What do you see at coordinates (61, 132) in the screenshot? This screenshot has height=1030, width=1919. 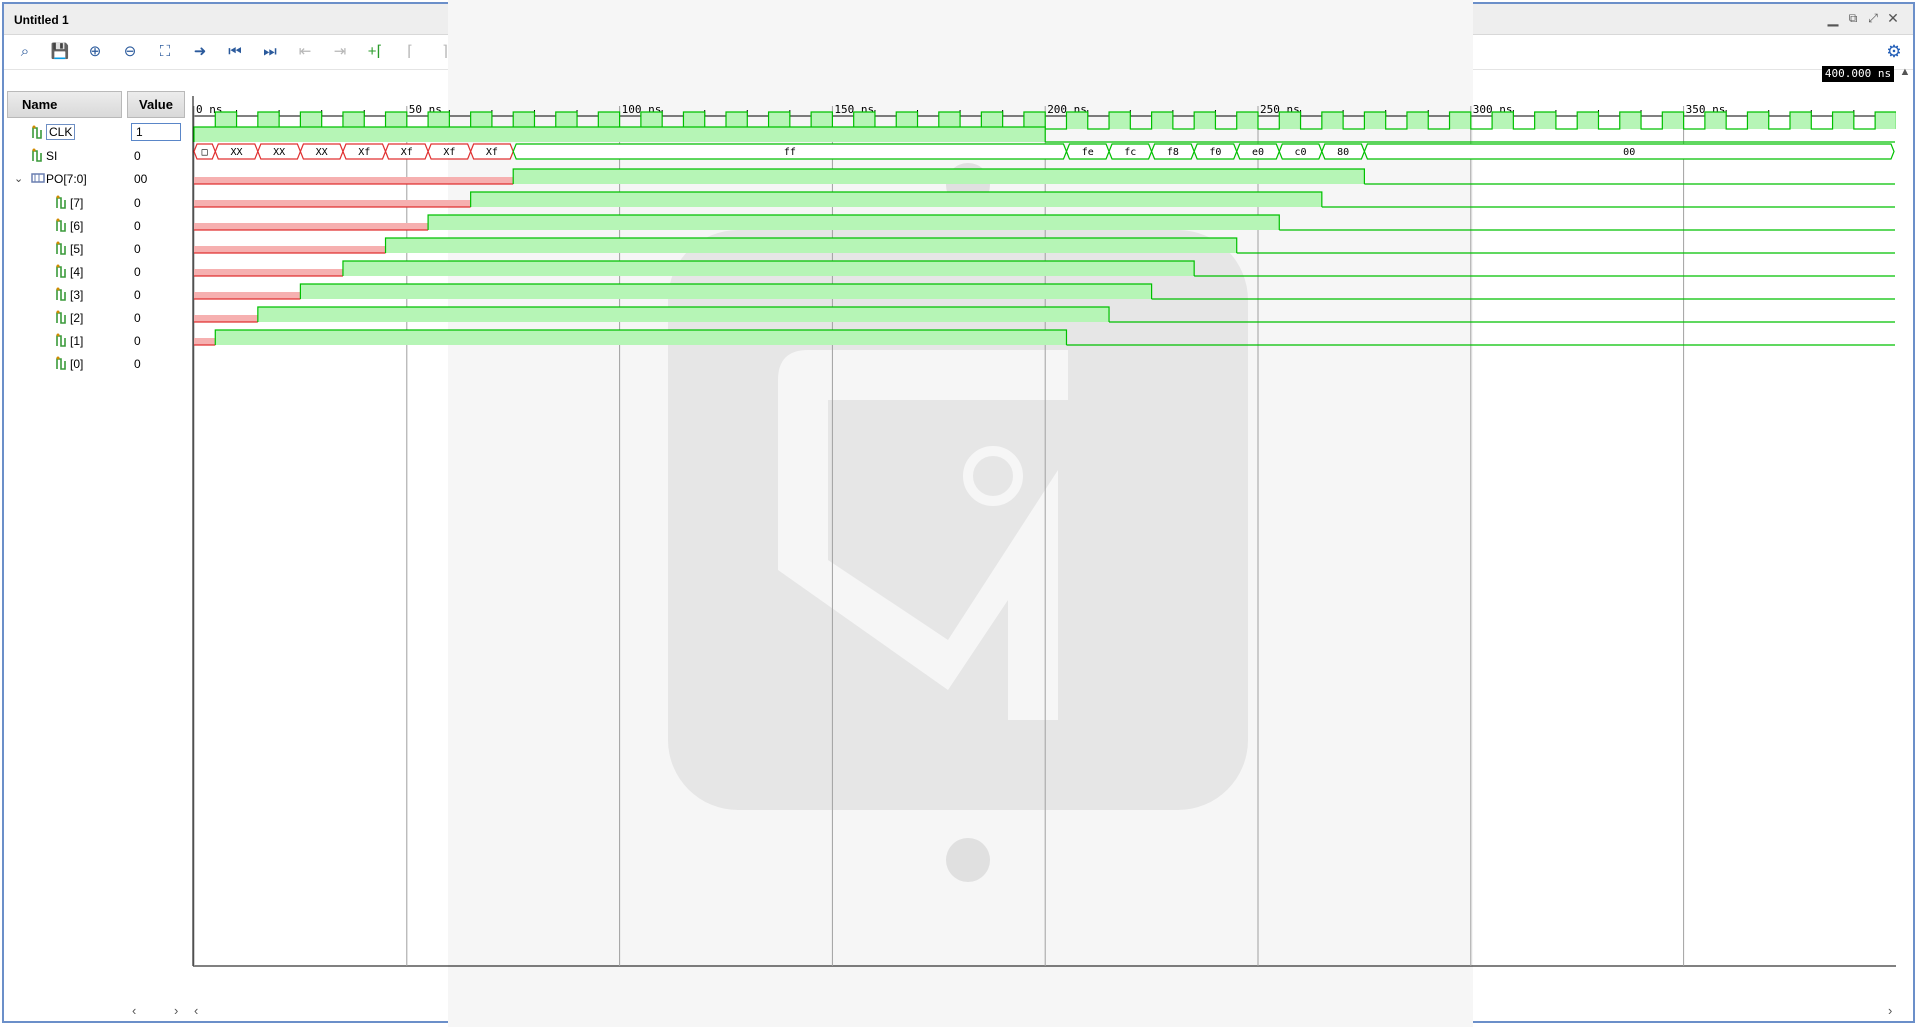 I see `signal-name: CLK` at bounding box center [61, 132].